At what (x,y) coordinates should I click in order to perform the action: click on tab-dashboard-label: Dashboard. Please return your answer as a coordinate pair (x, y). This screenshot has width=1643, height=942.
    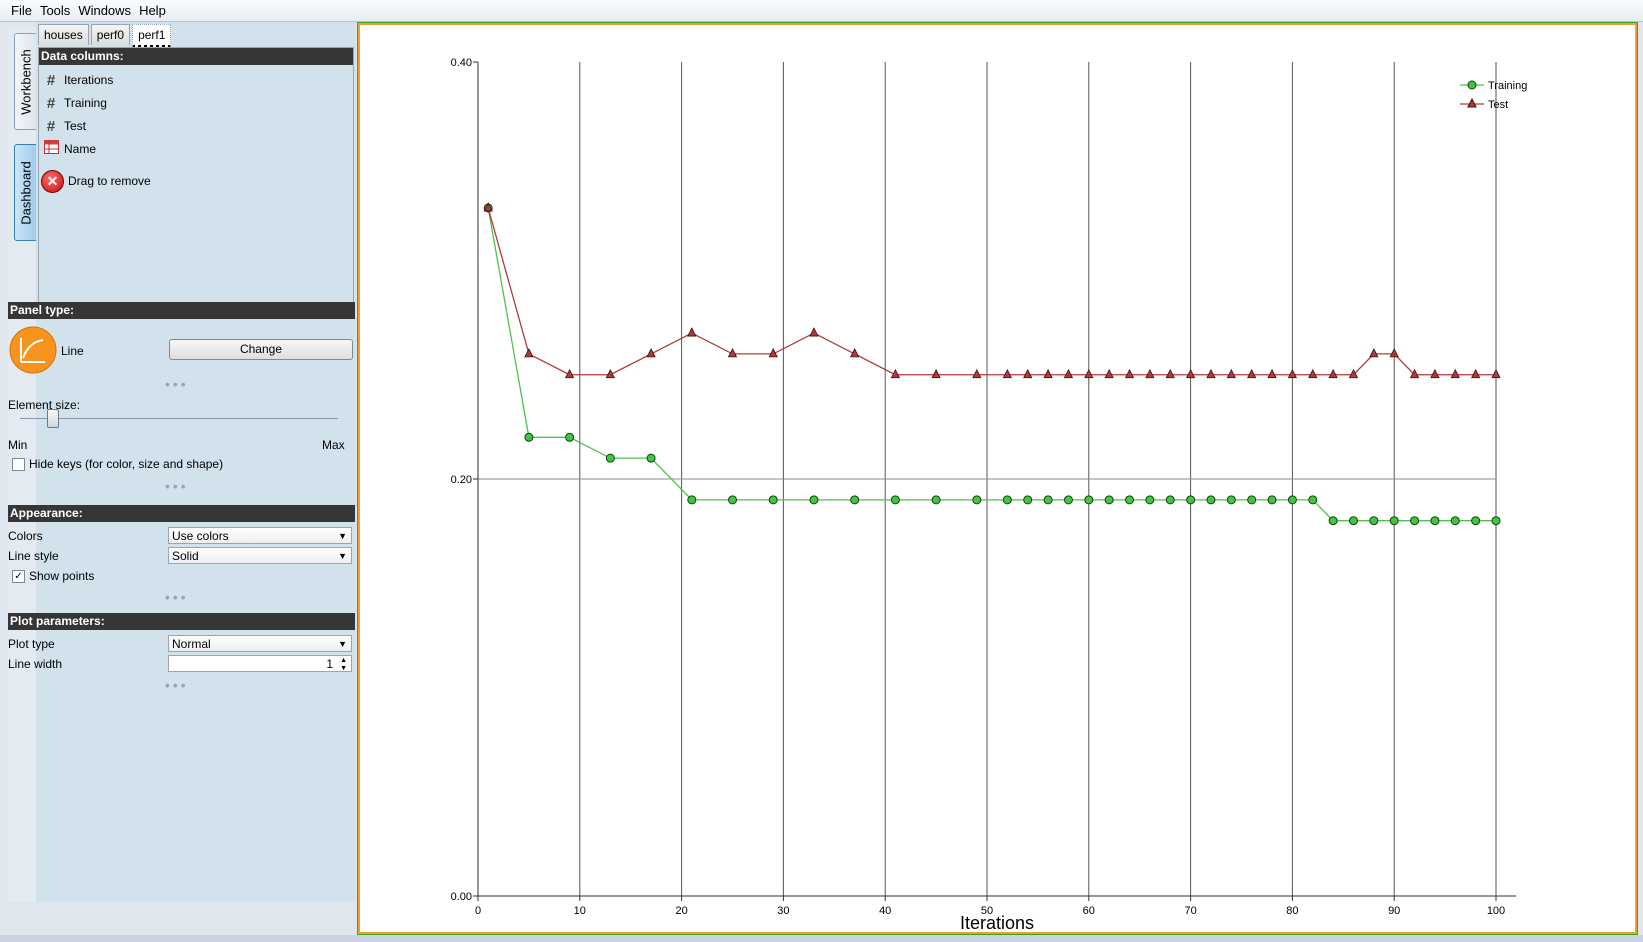
    Looking at the image, I should click on (26, 192).